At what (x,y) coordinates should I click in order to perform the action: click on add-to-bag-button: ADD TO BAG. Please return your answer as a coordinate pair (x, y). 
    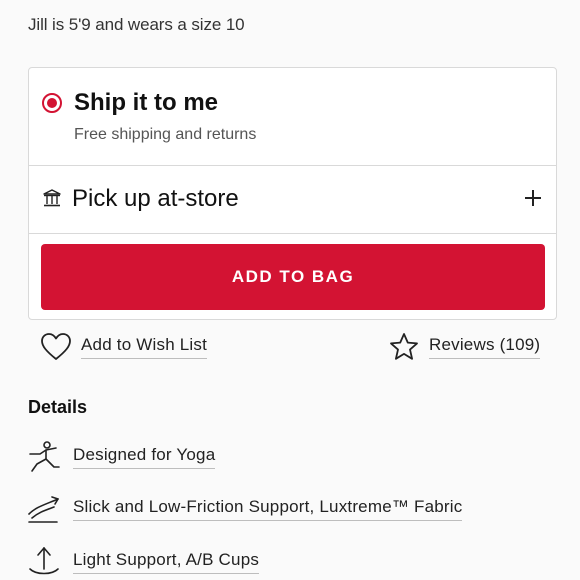
    Looking at the image, I should click on (293, 277).